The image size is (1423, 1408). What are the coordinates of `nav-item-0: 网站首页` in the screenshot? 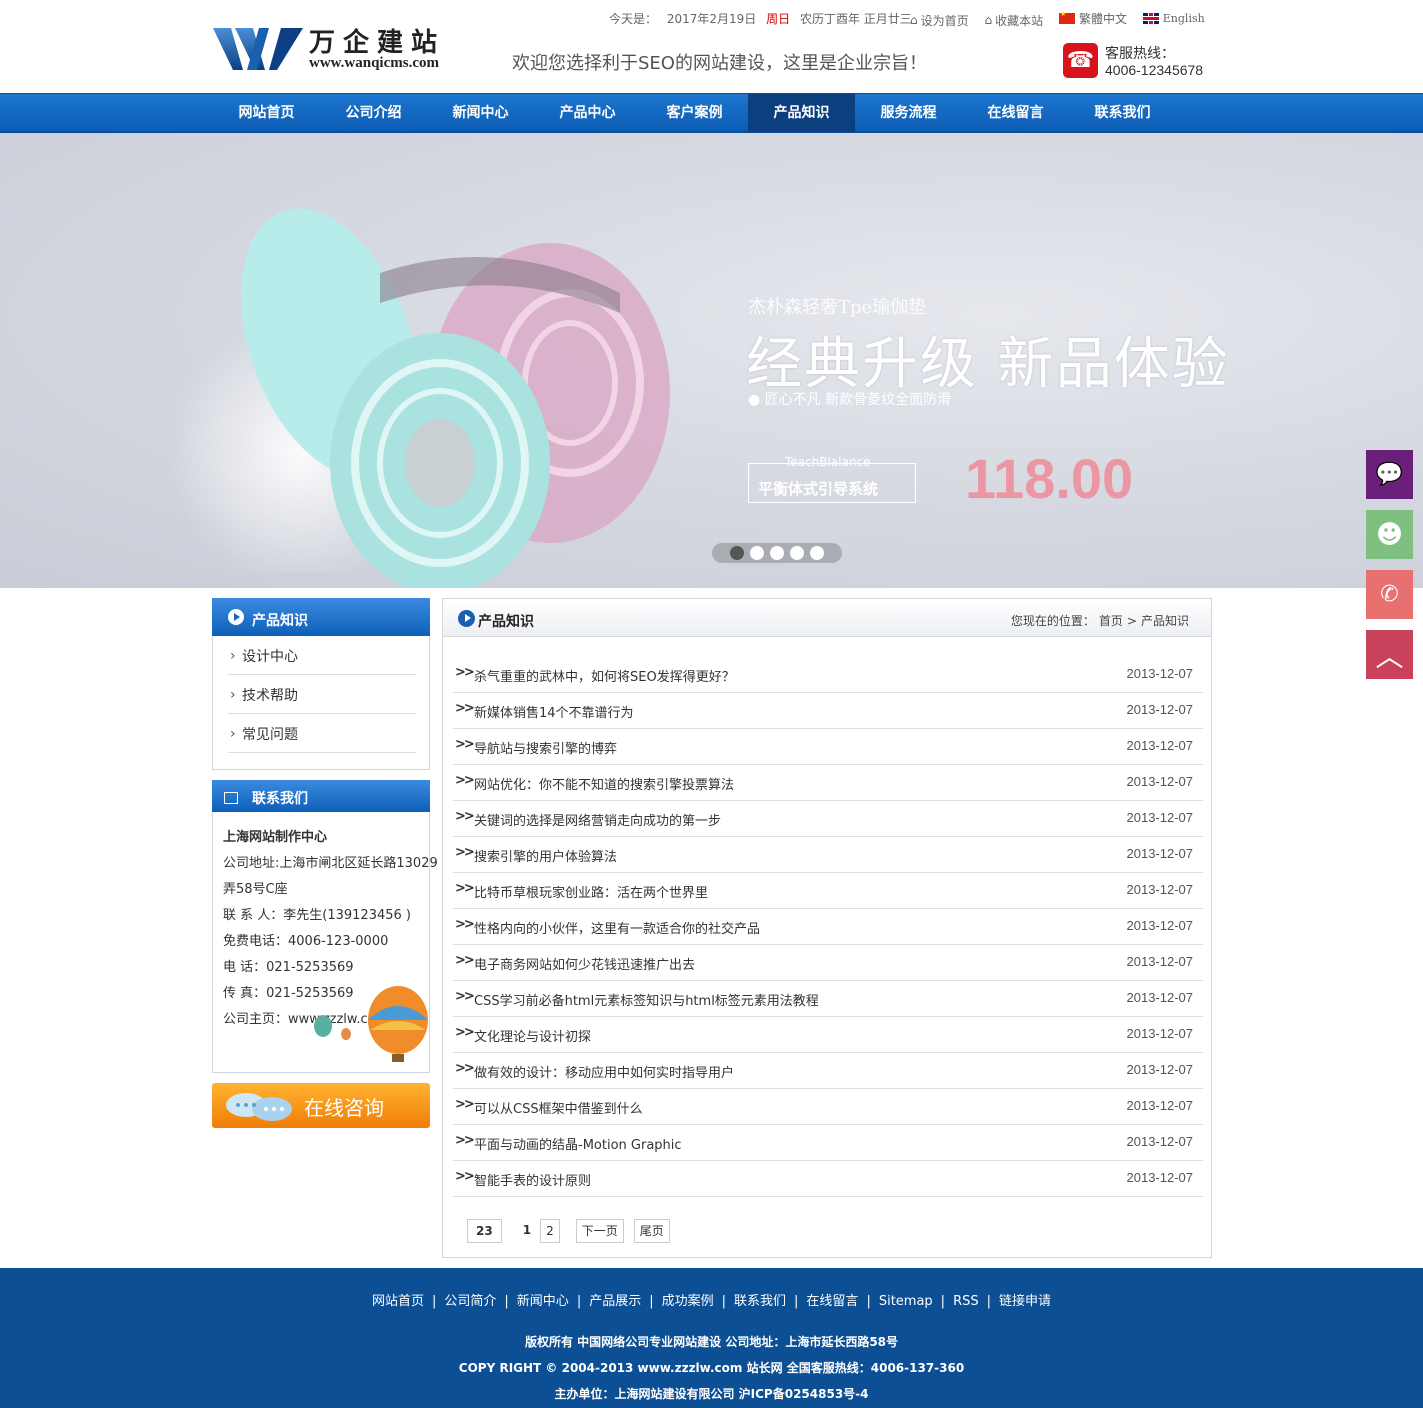 It's located at (266, 113).